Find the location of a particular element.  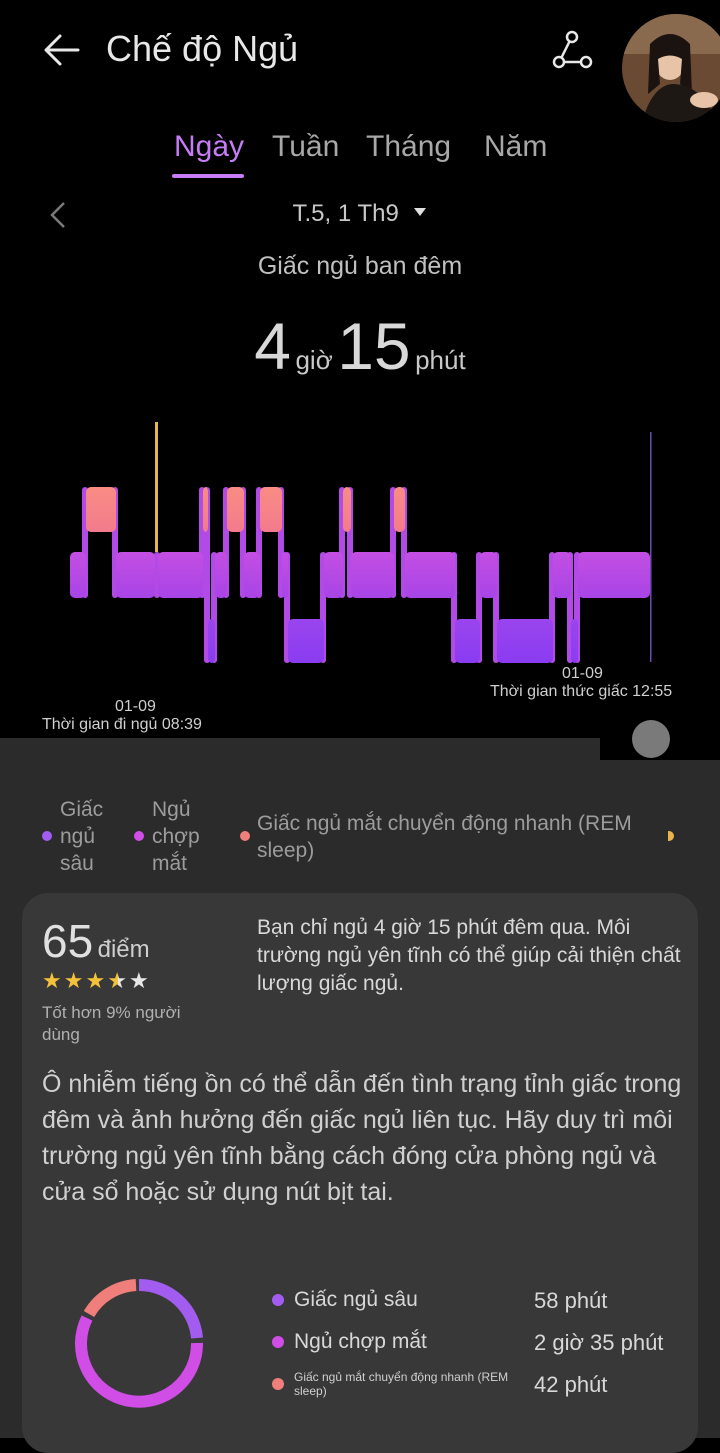

star-rating: ★★★★★ is located at coordinates (96, 981).